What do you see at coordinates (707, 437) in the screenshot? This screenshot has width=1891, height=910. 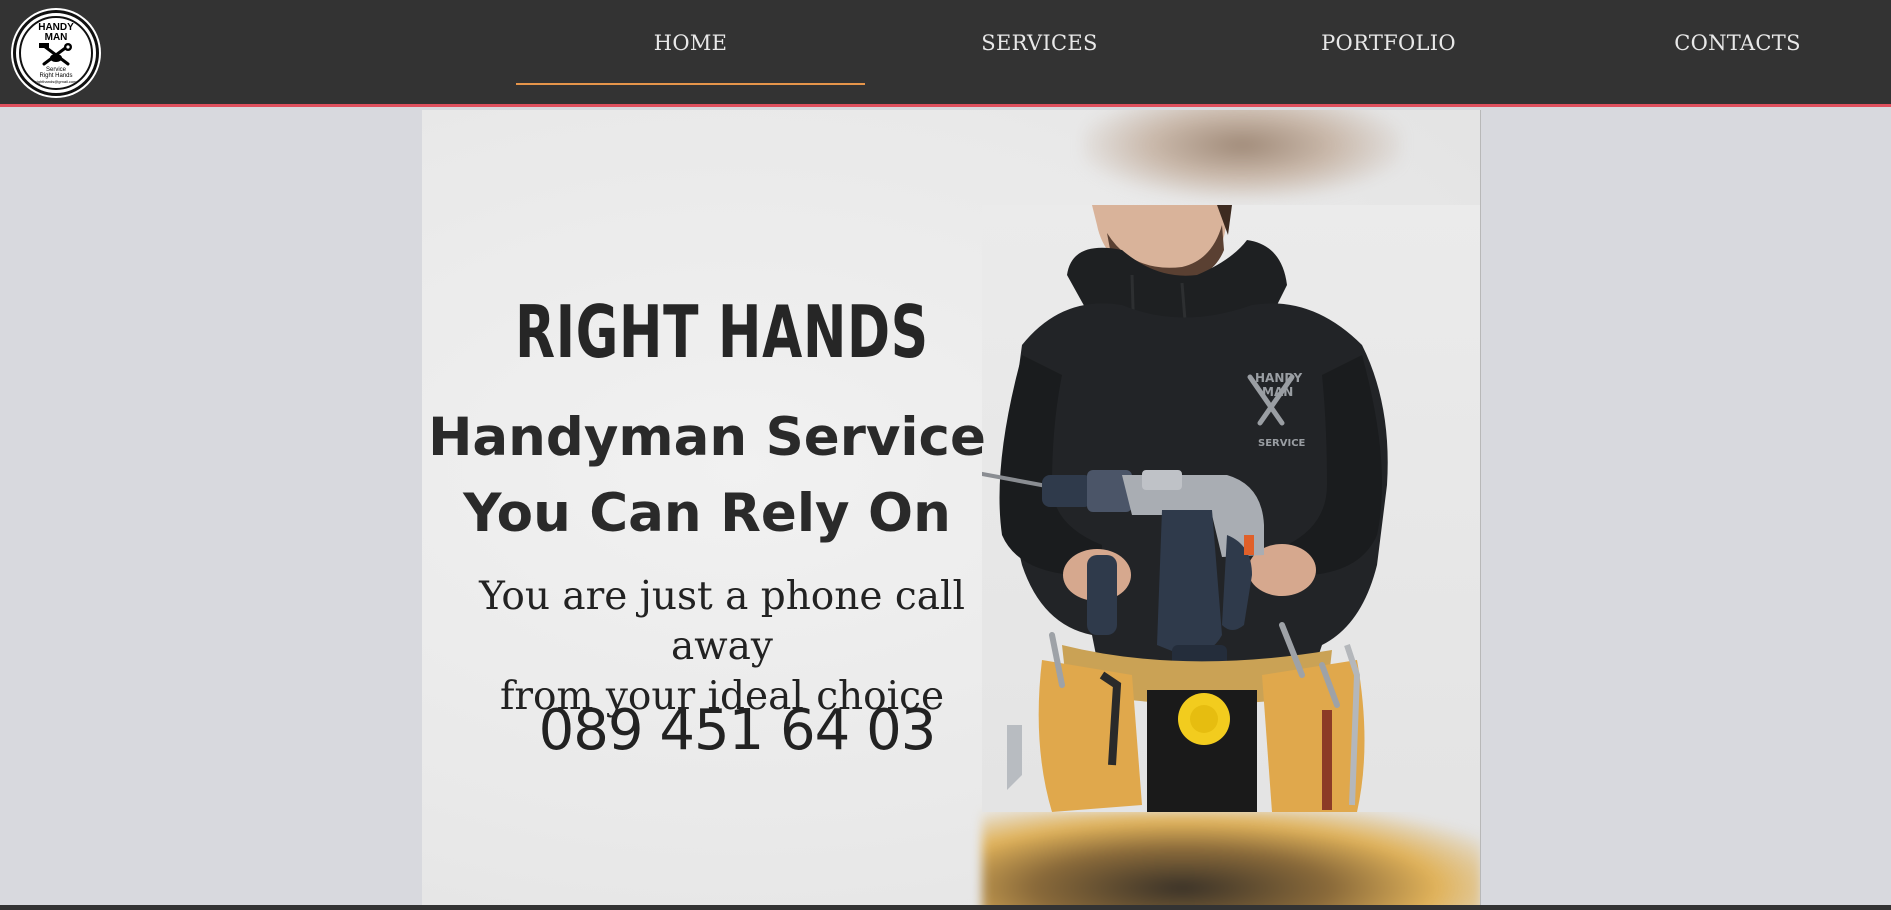 I see `hero-headline-line1: Handyman Service` at bounding box center [707, 437].